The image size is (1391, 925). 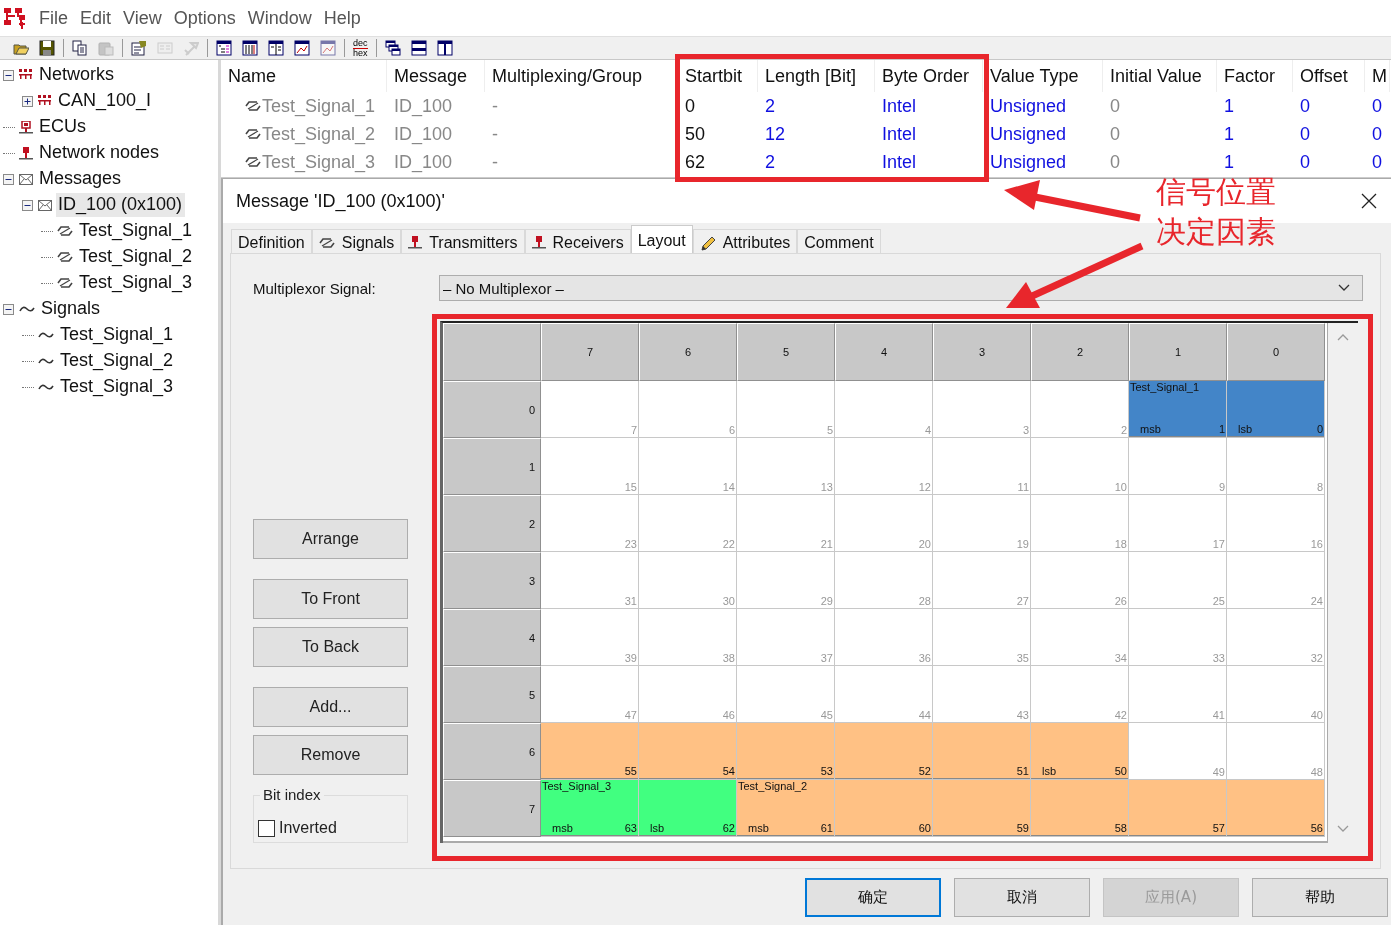 What do you see at coordinates (982, 808) in the screenshot?
I see `bit-cell: 59` at bounding box center [982, 808].